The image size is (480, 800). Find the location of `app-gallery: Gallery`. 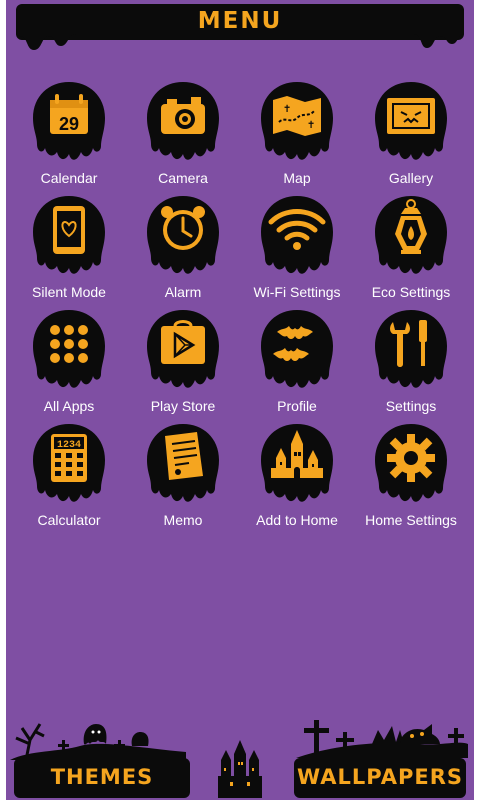

app-gallery: Gallery is located at coordinates (411, 137).